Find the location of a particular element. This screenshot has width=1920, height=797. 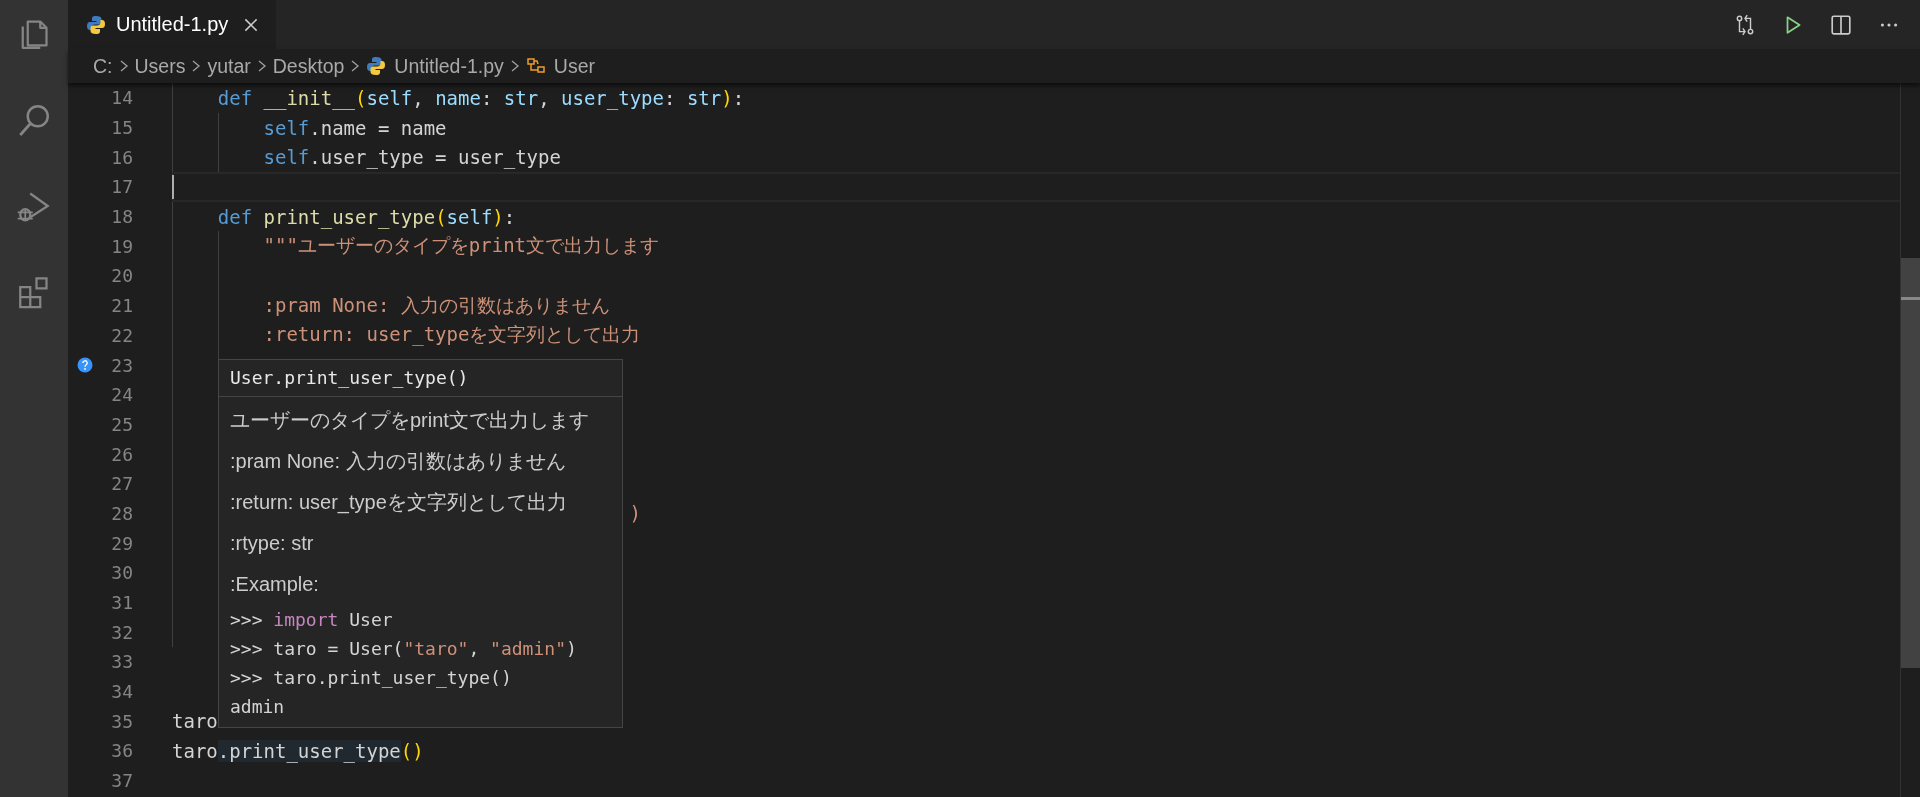

compare-changes-icon is located at coordinates (1745, 24).